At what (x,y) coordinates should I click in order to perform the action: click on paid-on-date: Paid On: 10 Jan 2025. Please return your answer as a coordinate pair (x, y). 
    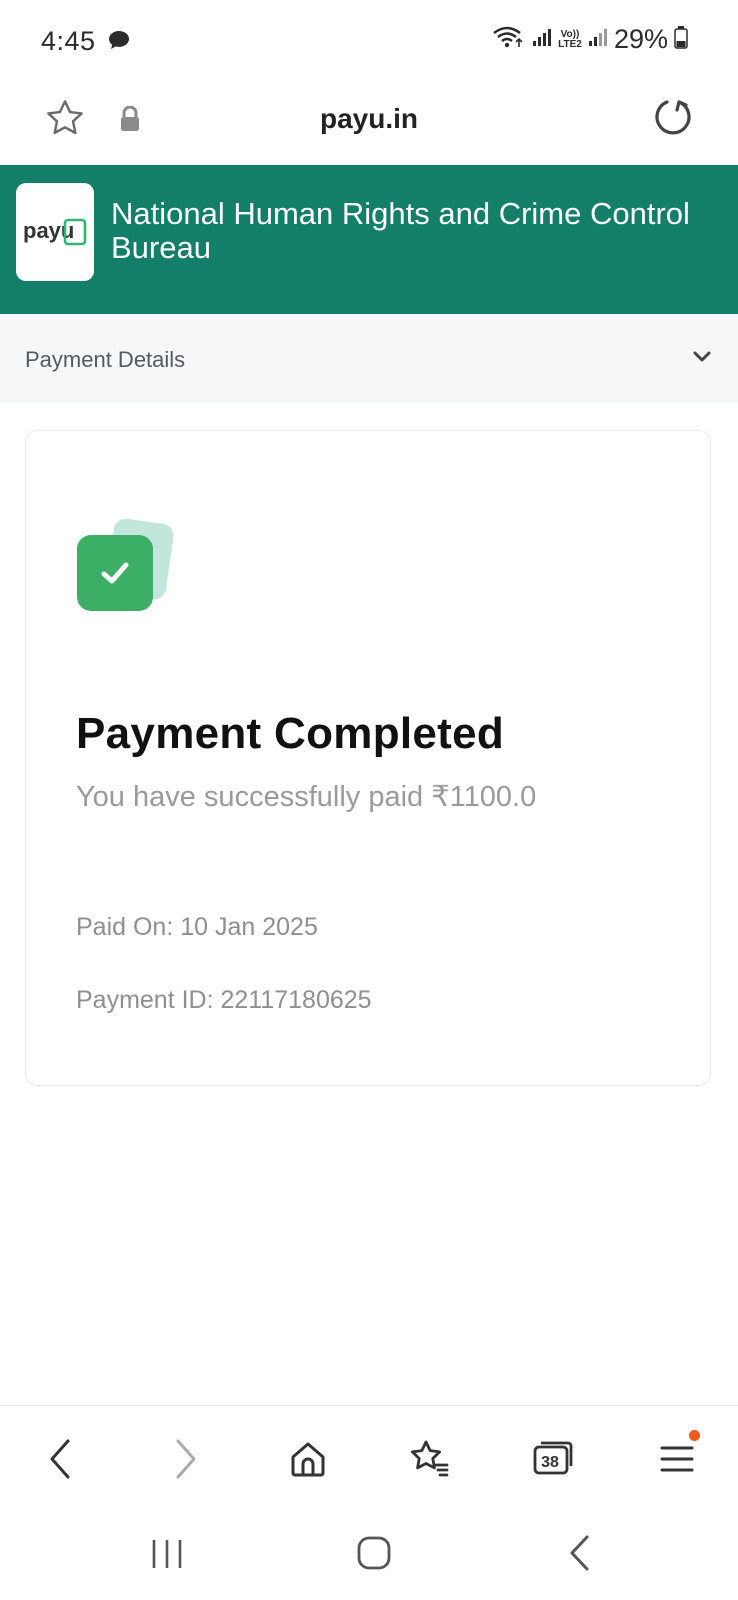
    Looking at the image, I should click on (197, 927).